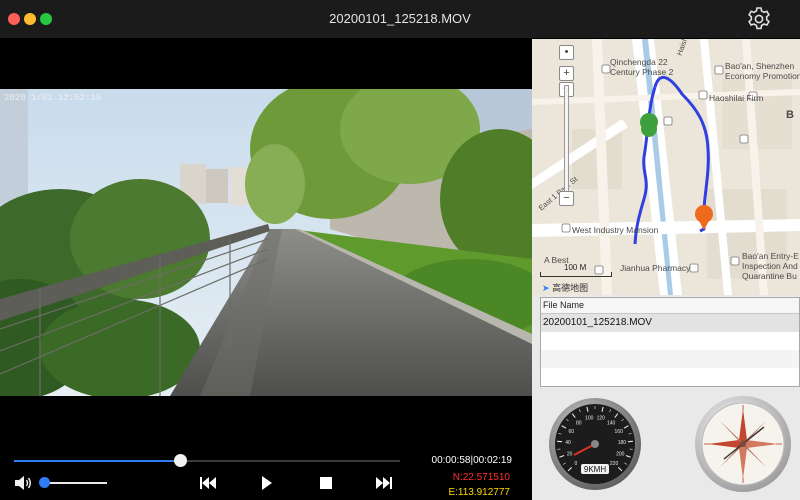 This screenshot has height=500, width=800. What do you see at coordinates (23, 483) in the screenshot?
I see `volume-icon` at bounding box center [23, 483].